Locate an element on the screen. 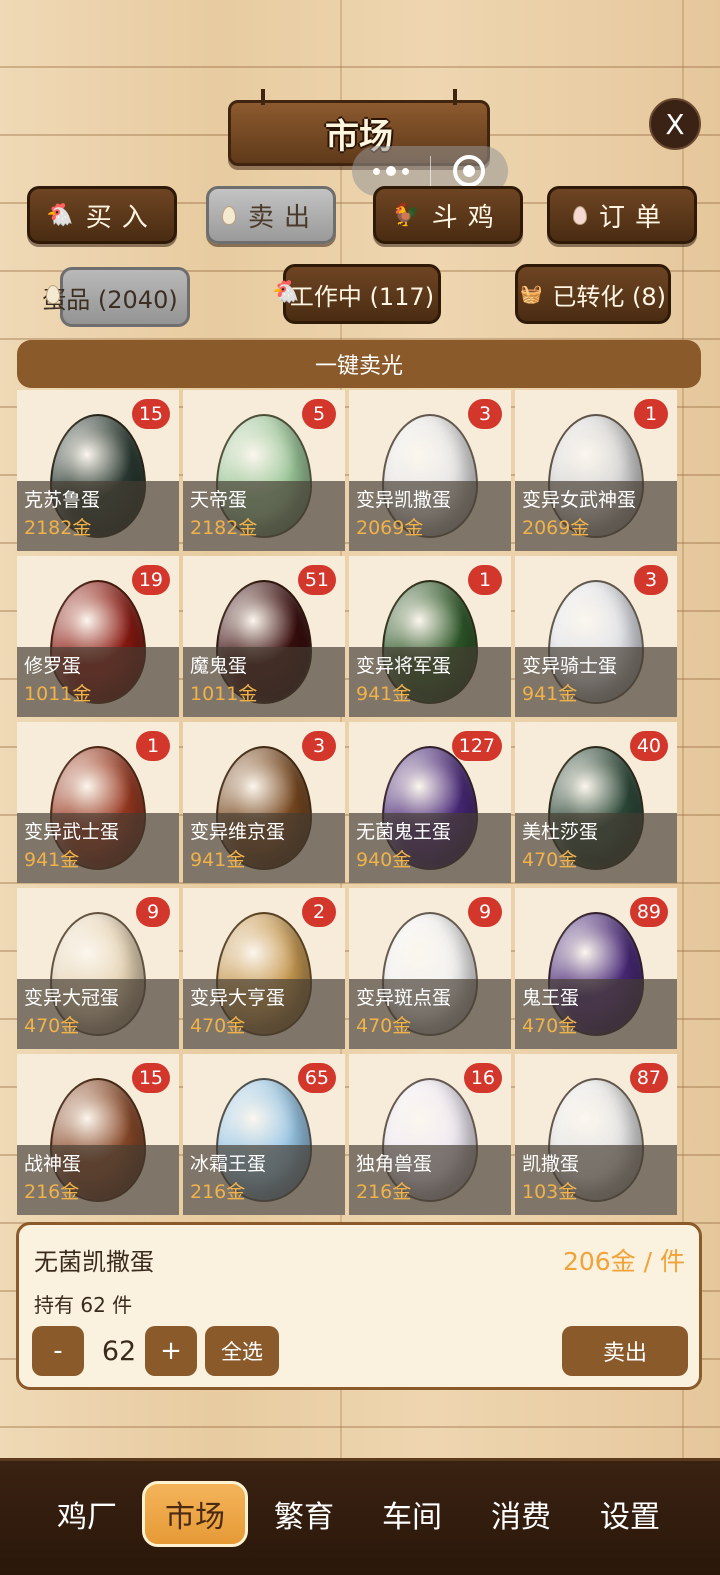 Image resolution: width=720 pixels, height=1575 pixels. egg-name: 变异大冠蛋 is located at coordinates (72, 998).